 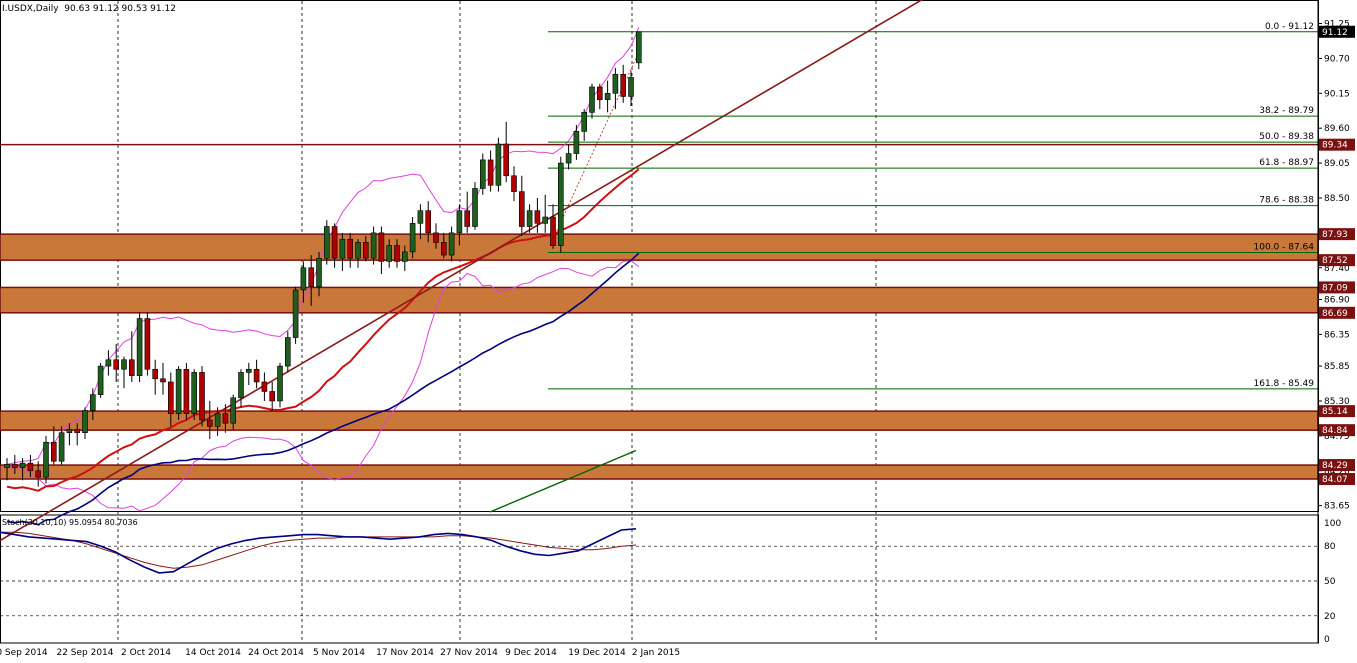 I want to click on fib-level-label: 0.0 - 91.12, so click(x=1289, y=27).